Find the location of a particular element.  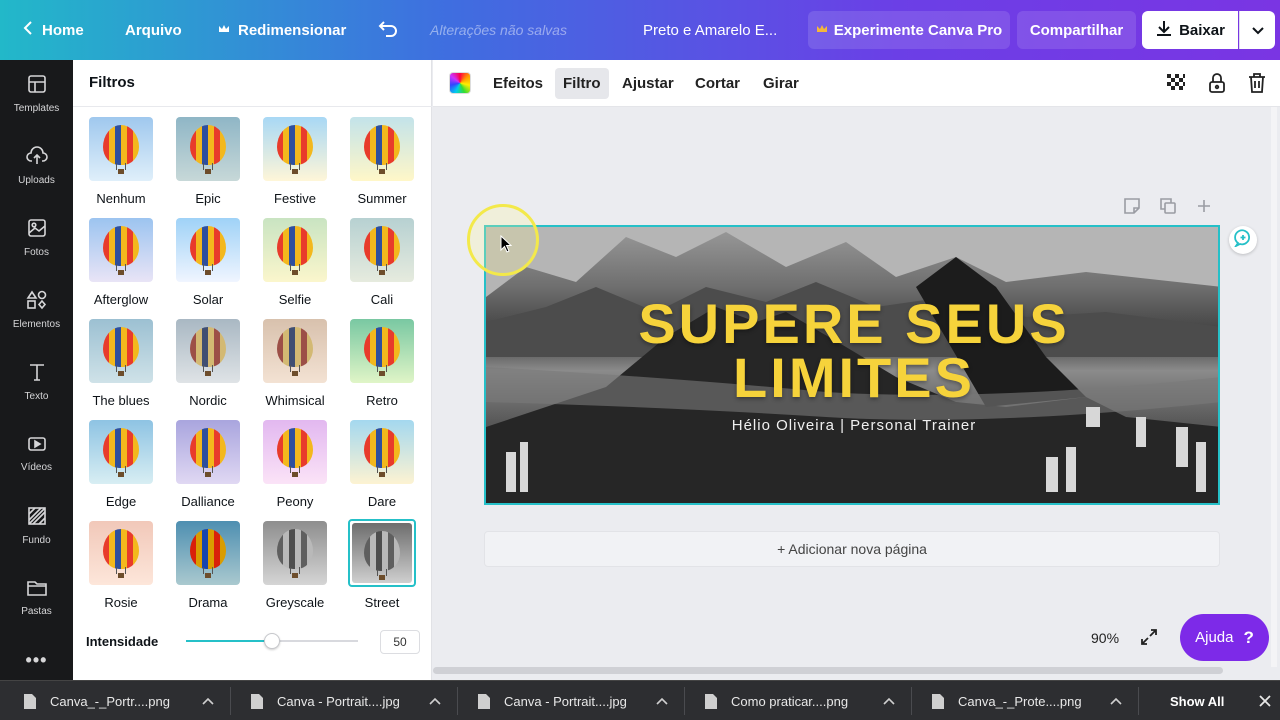

filter-option: Peony is located at coordinates (295, 466).